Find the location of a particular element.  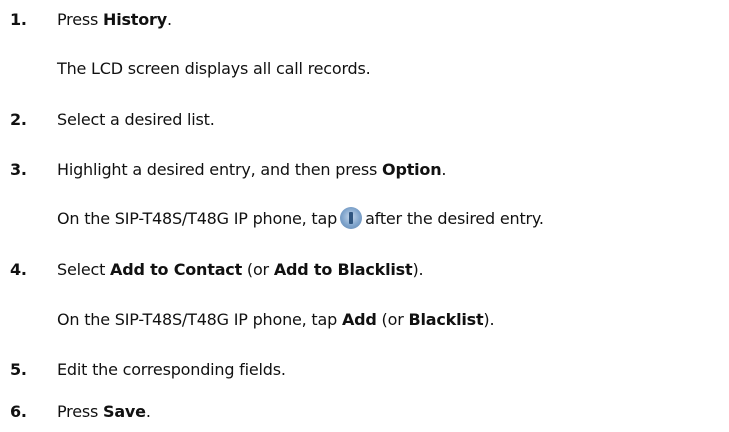

step-text-part: (or is located at coordinates (258, 269).